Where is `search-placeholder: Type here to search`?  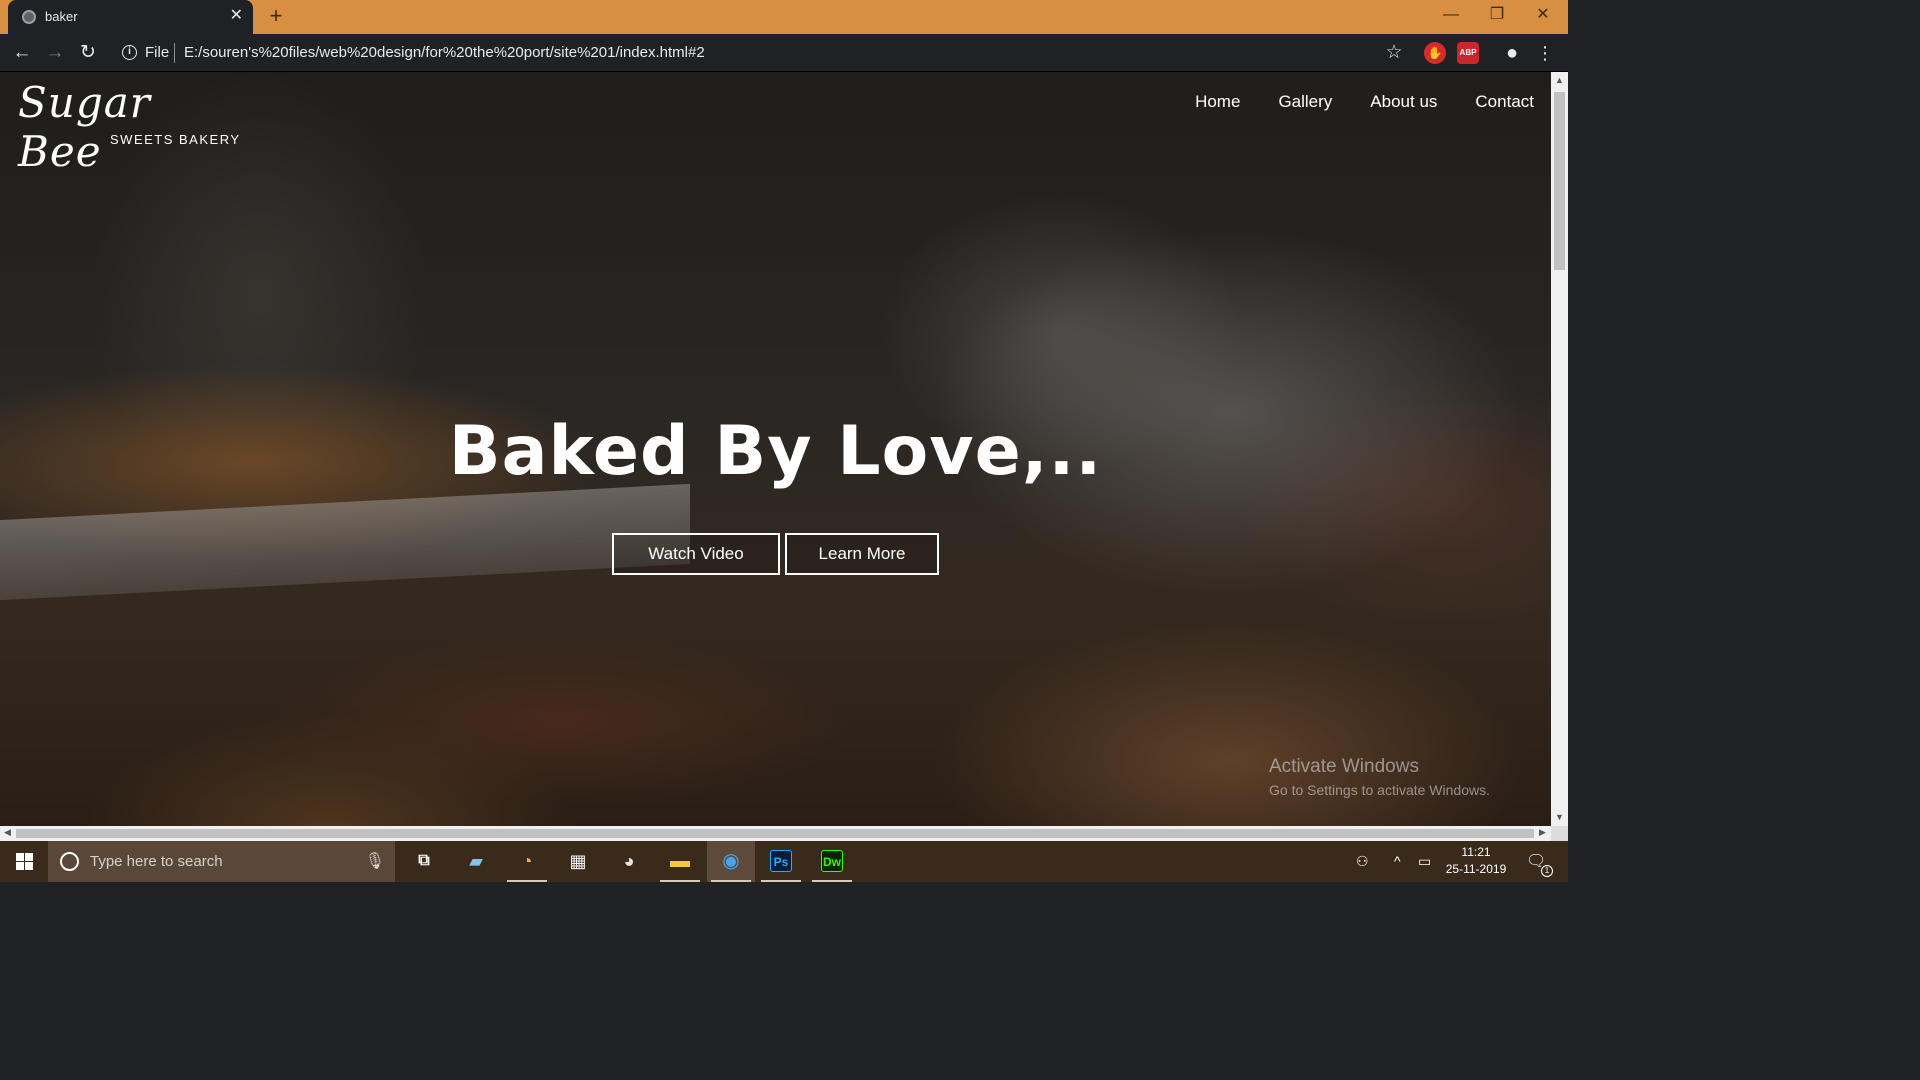
search-placeholder: Type here to search is located at coordinates (156, 861).